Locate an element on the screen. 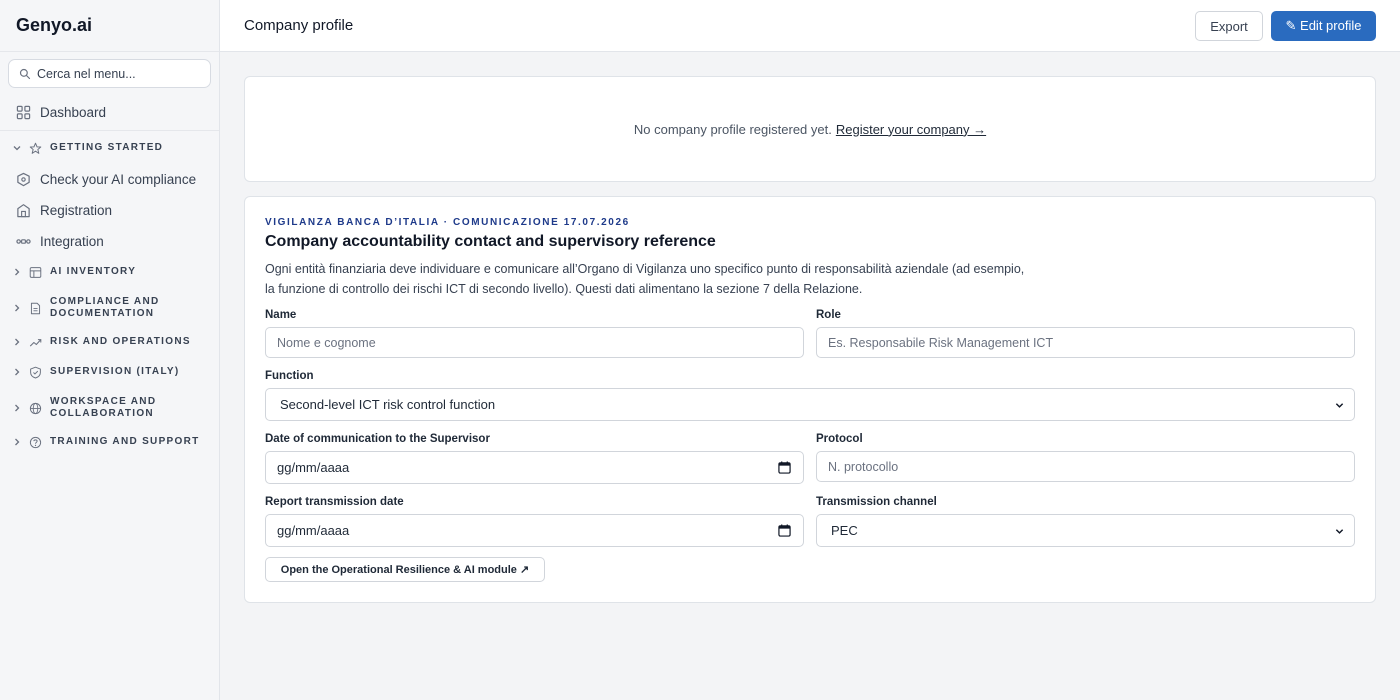  sidebar-item-integration: Integration is located at coordinates (109, 241).